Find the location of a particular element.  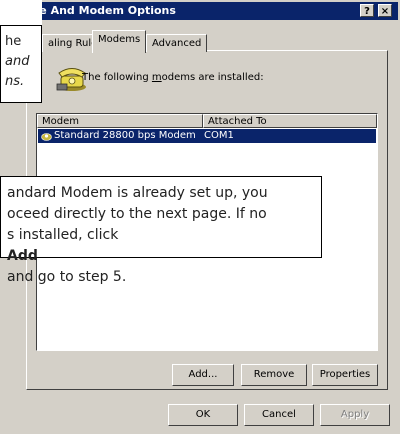

tab-advanced: Advanced is located at coordinates (177, 43).